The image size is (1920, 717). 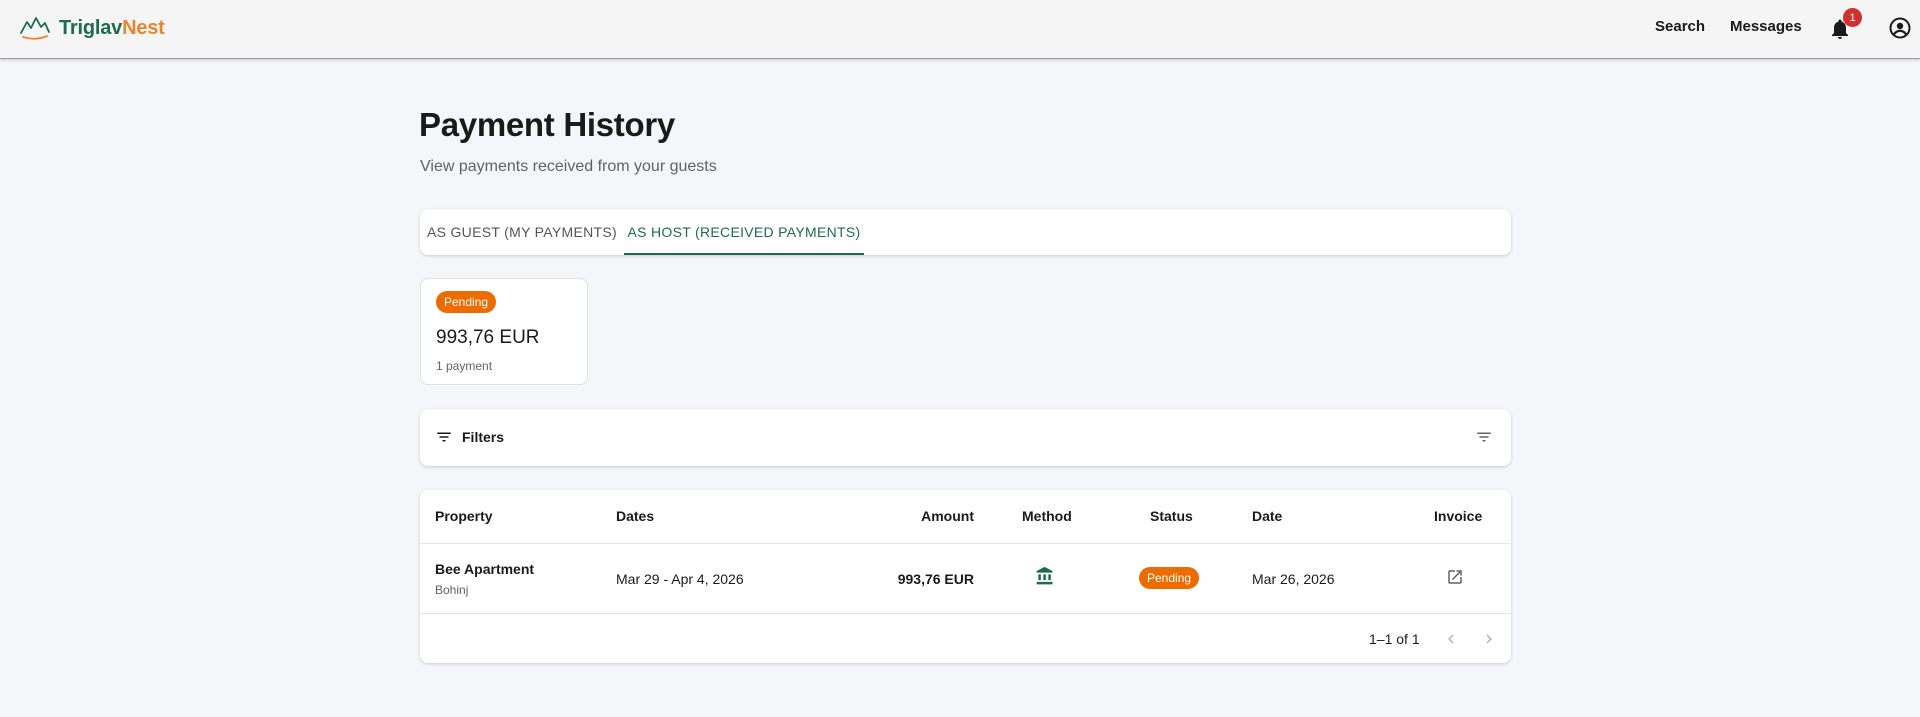 What do you see at coordinates (1171, 516) in the screenshot?
I see `column-header-status: Status` at bounding box center [1171, 516].